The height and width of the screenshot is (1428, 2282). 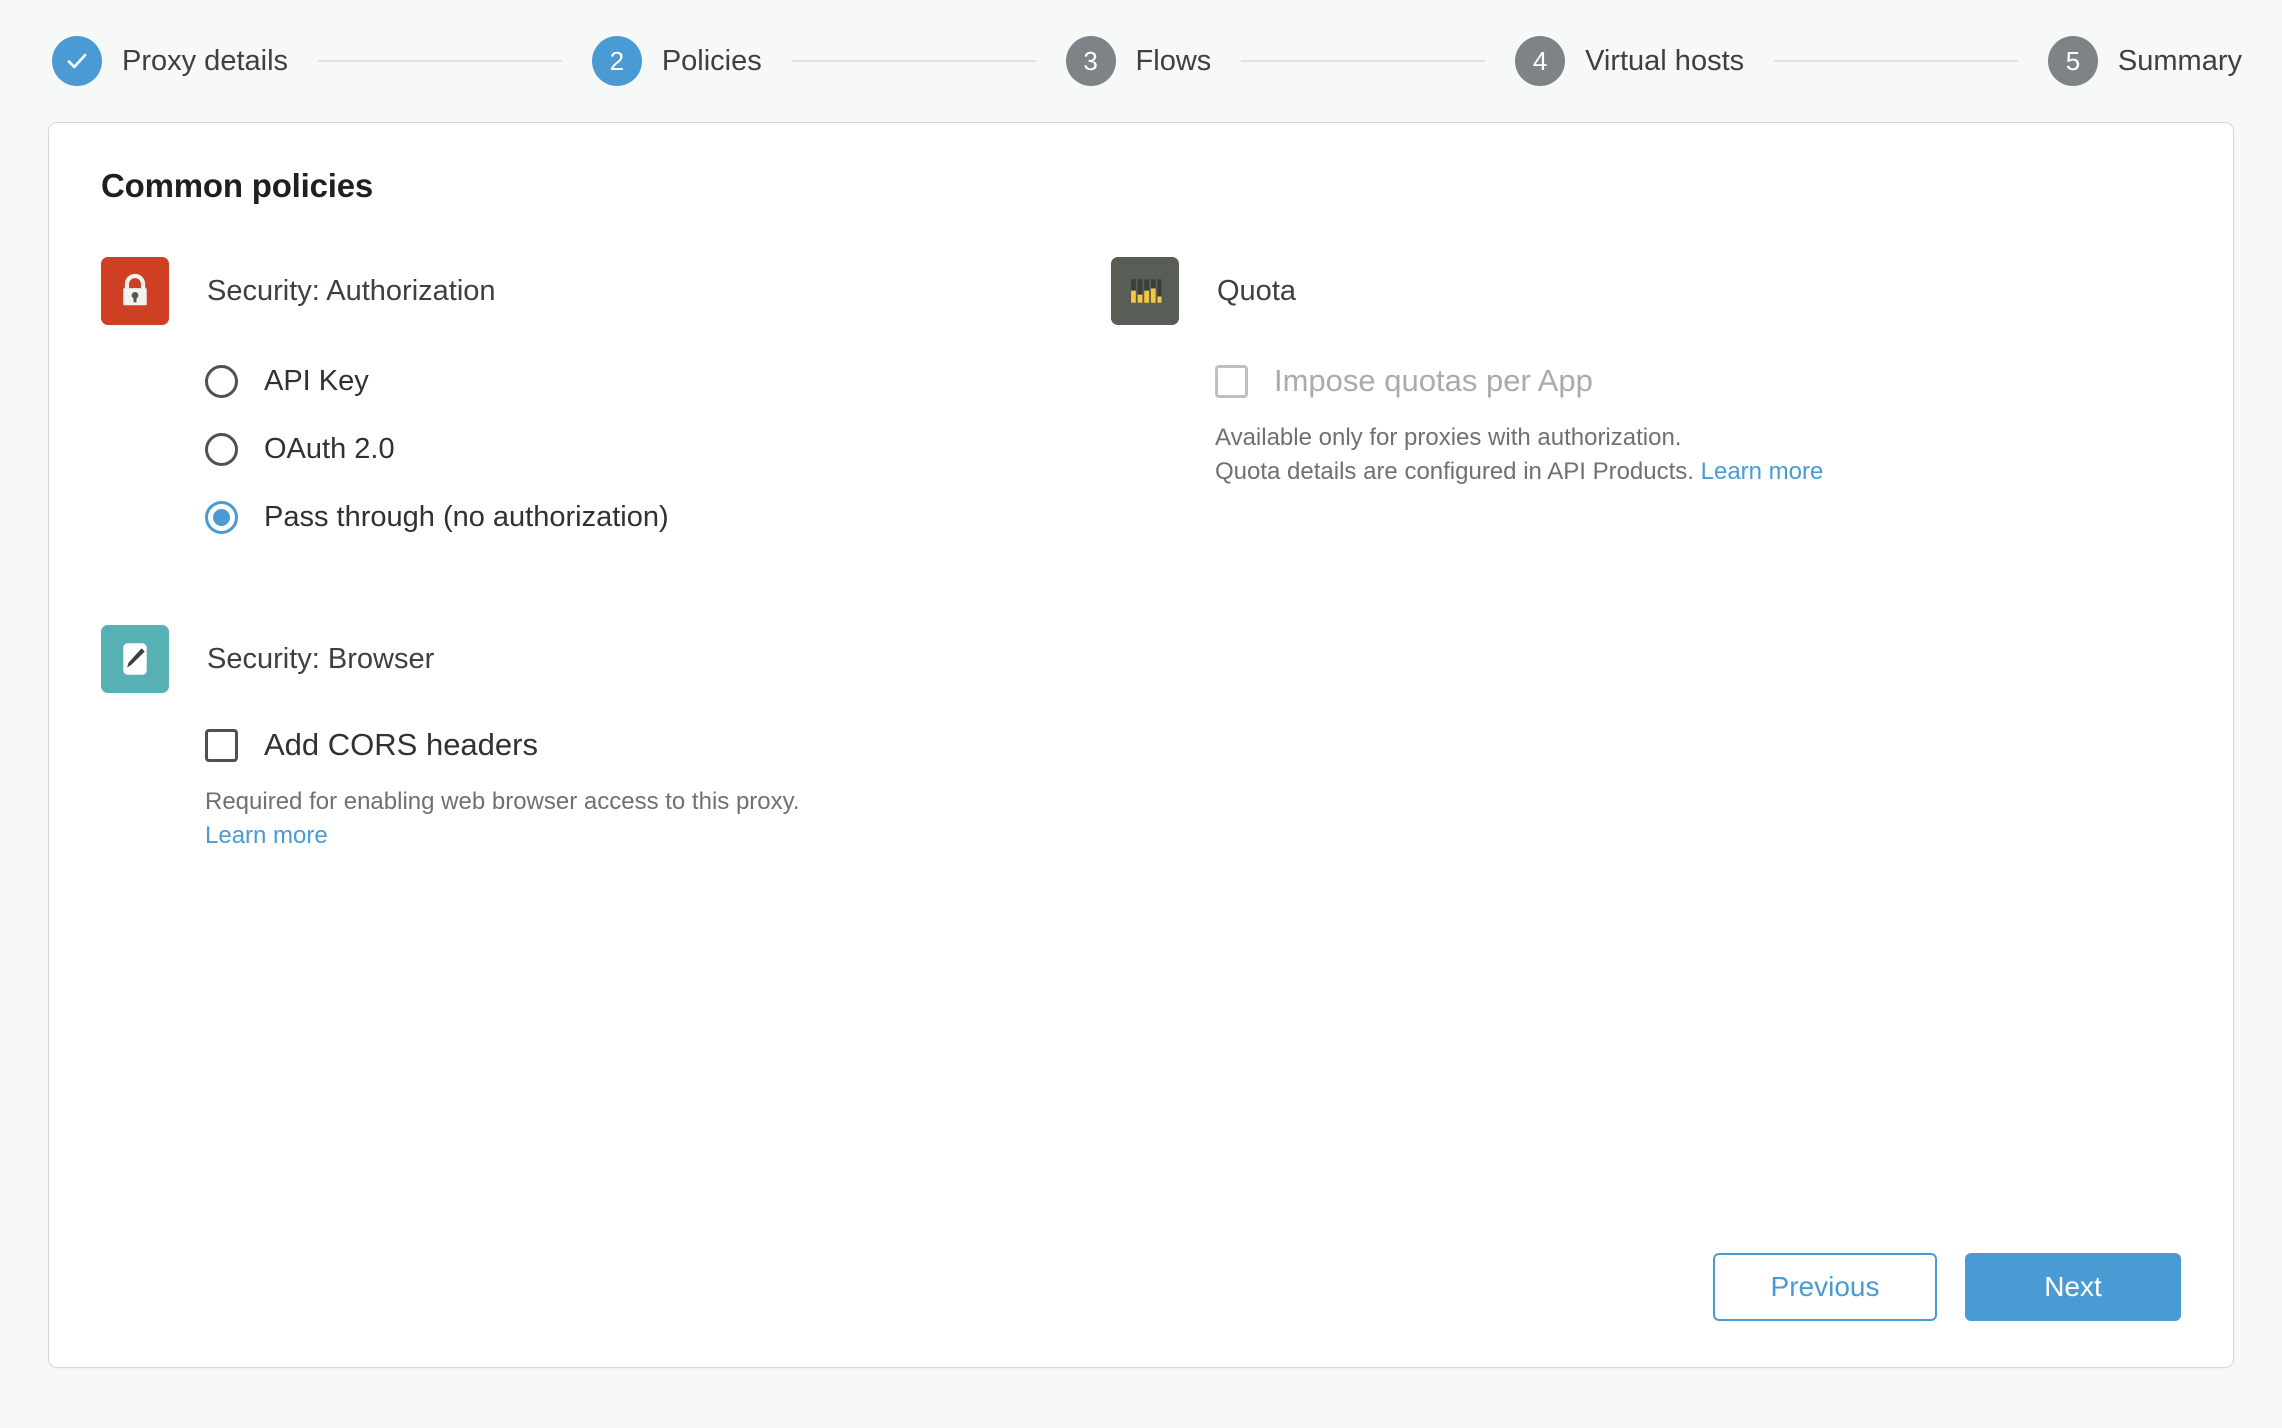 I want to click on check-icon, so click(x=77, y=61).